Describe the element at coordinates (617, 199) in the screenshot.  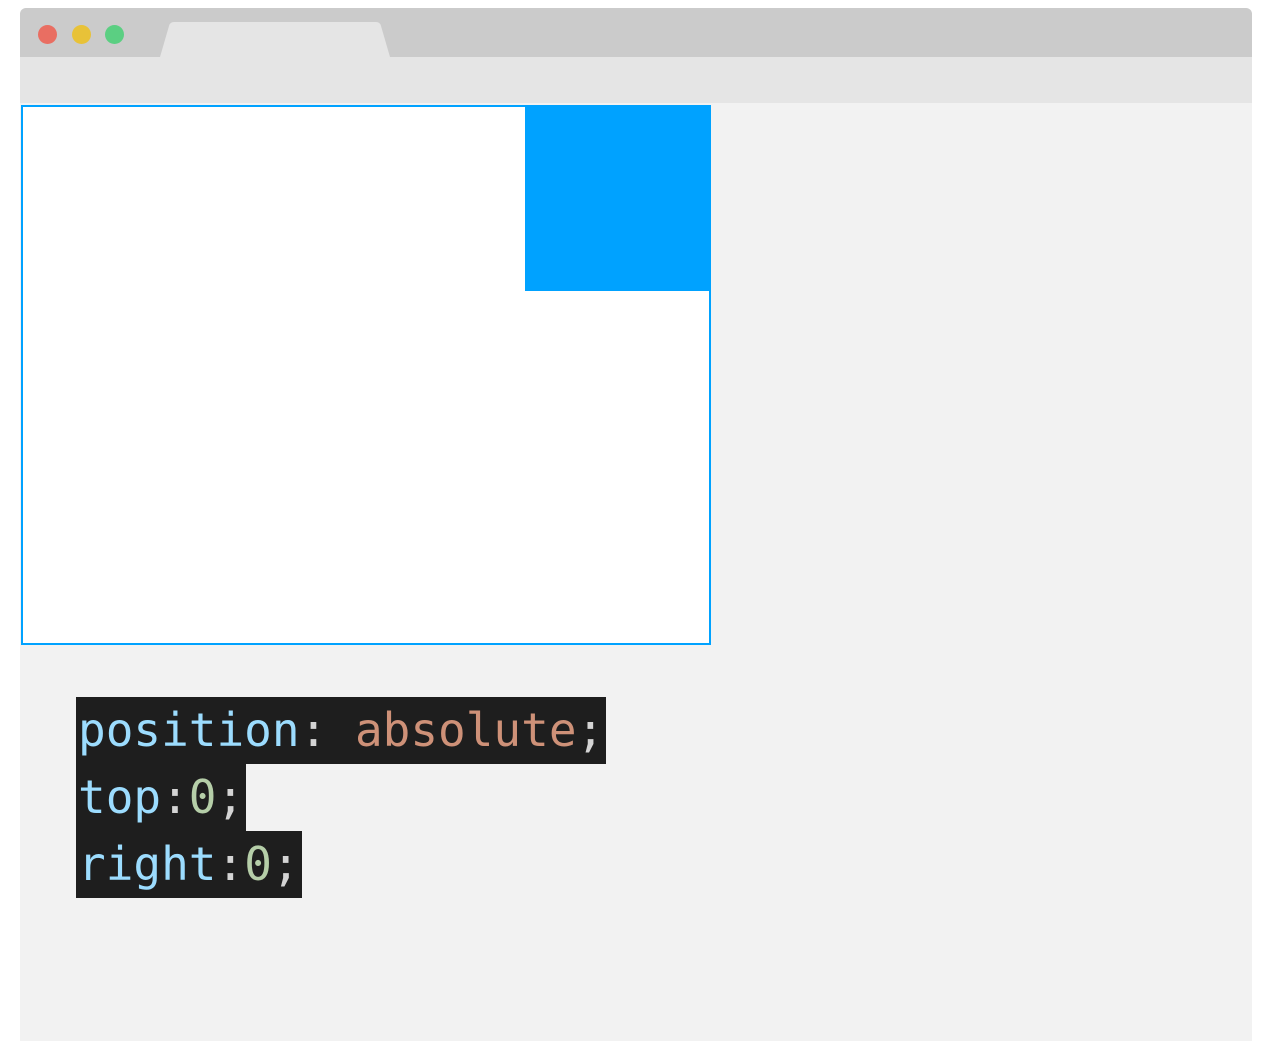
I see `absolute-box` at that location.